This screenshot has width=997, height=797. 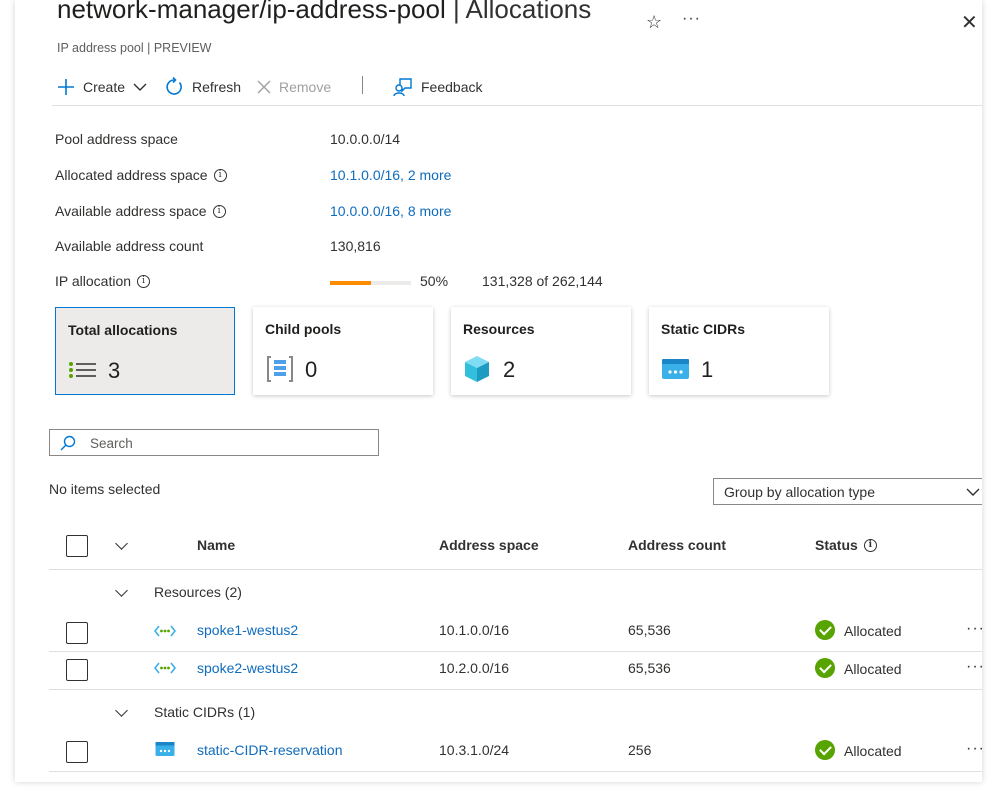 What do you see at coordinates (216, 545) in the screenshot?
I see `column-header-name: Name` at bounding box center [216, 545].